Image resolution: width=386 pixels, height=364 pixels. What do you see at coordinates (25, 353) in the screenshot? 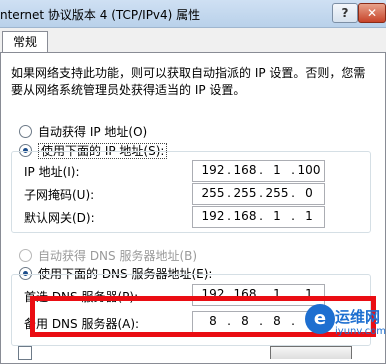
I see `validate-on-exit-checkbox` at bounding box center [25, 353].